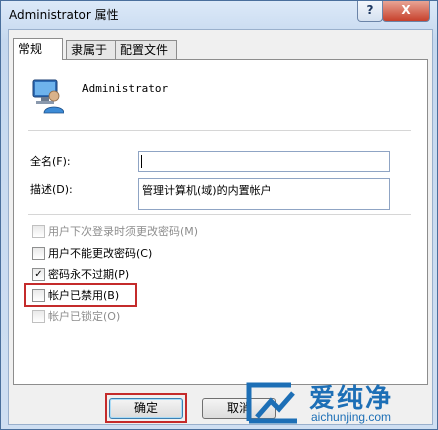 This screenshot has height=430, width=438. What do you see at coordinates (89, 274) in the screenshot?
I see `option-label: 密码永不过期(P)` at bounding box center [89, 274].